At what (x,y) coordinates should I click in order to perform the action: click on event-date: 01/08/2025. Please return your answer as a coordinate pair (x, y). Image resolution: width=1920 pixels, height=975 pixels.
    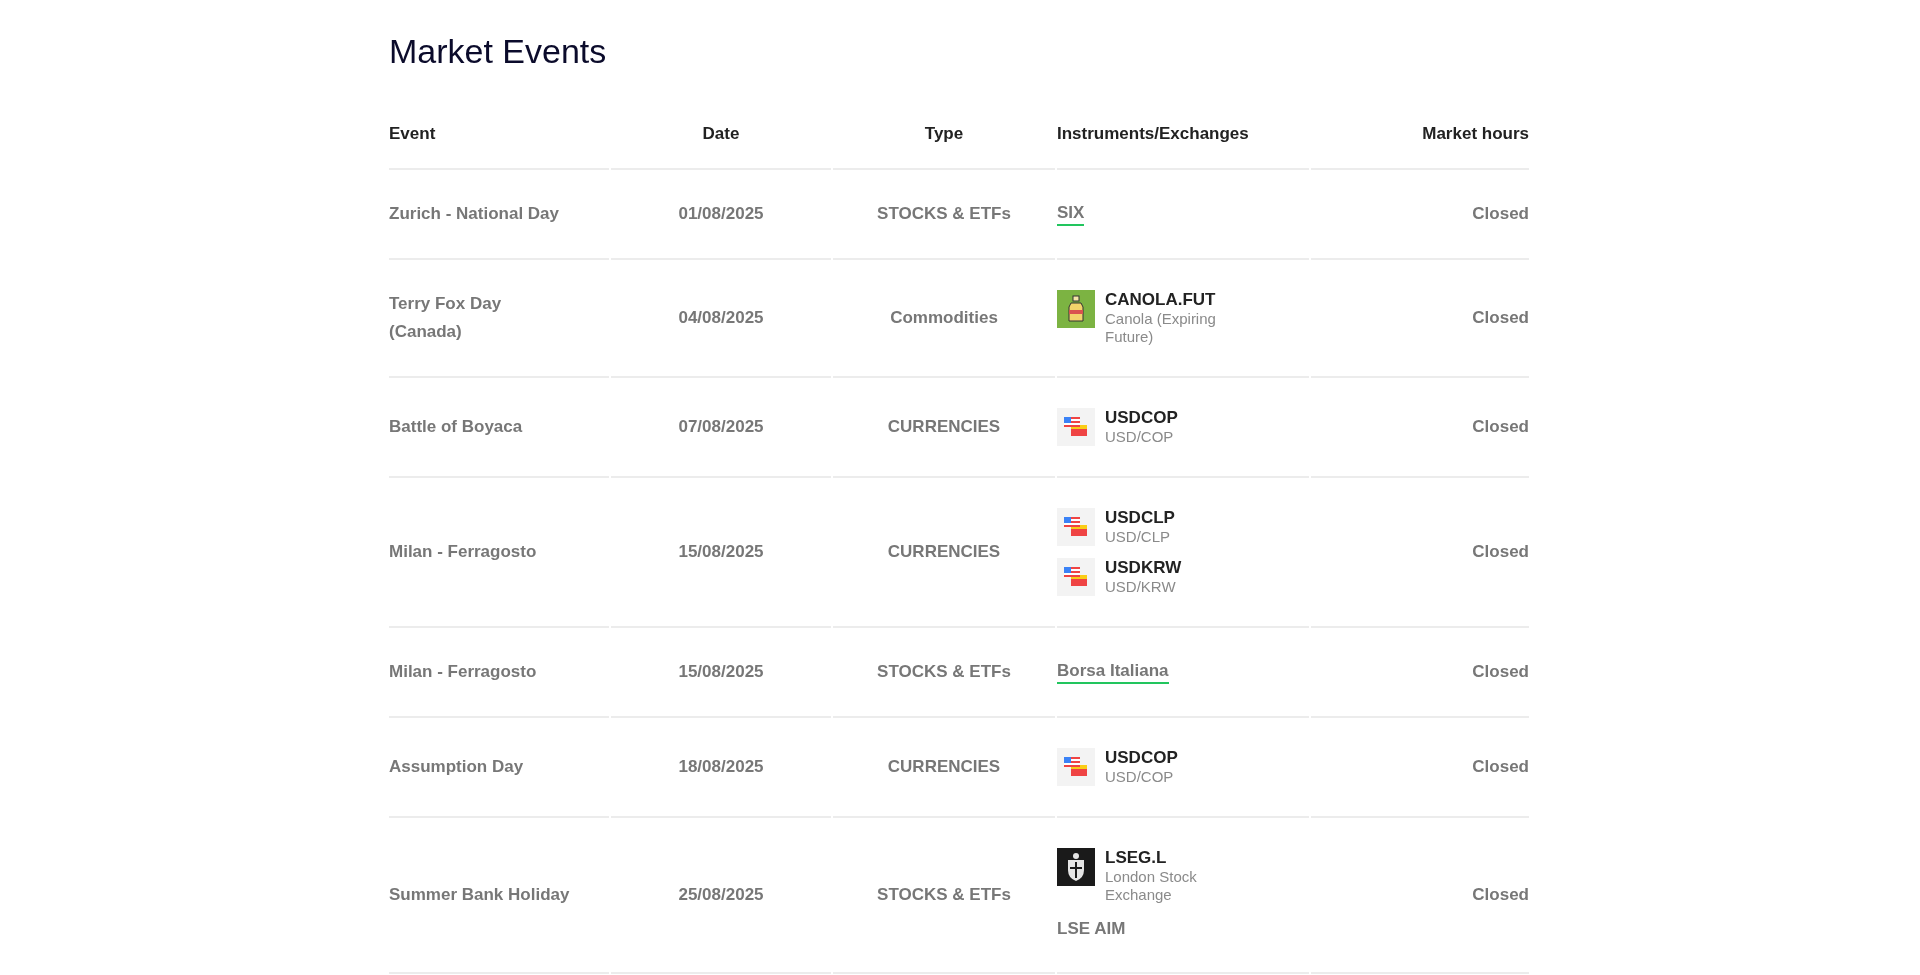
    Looking at the image, I should click on (721, 214).